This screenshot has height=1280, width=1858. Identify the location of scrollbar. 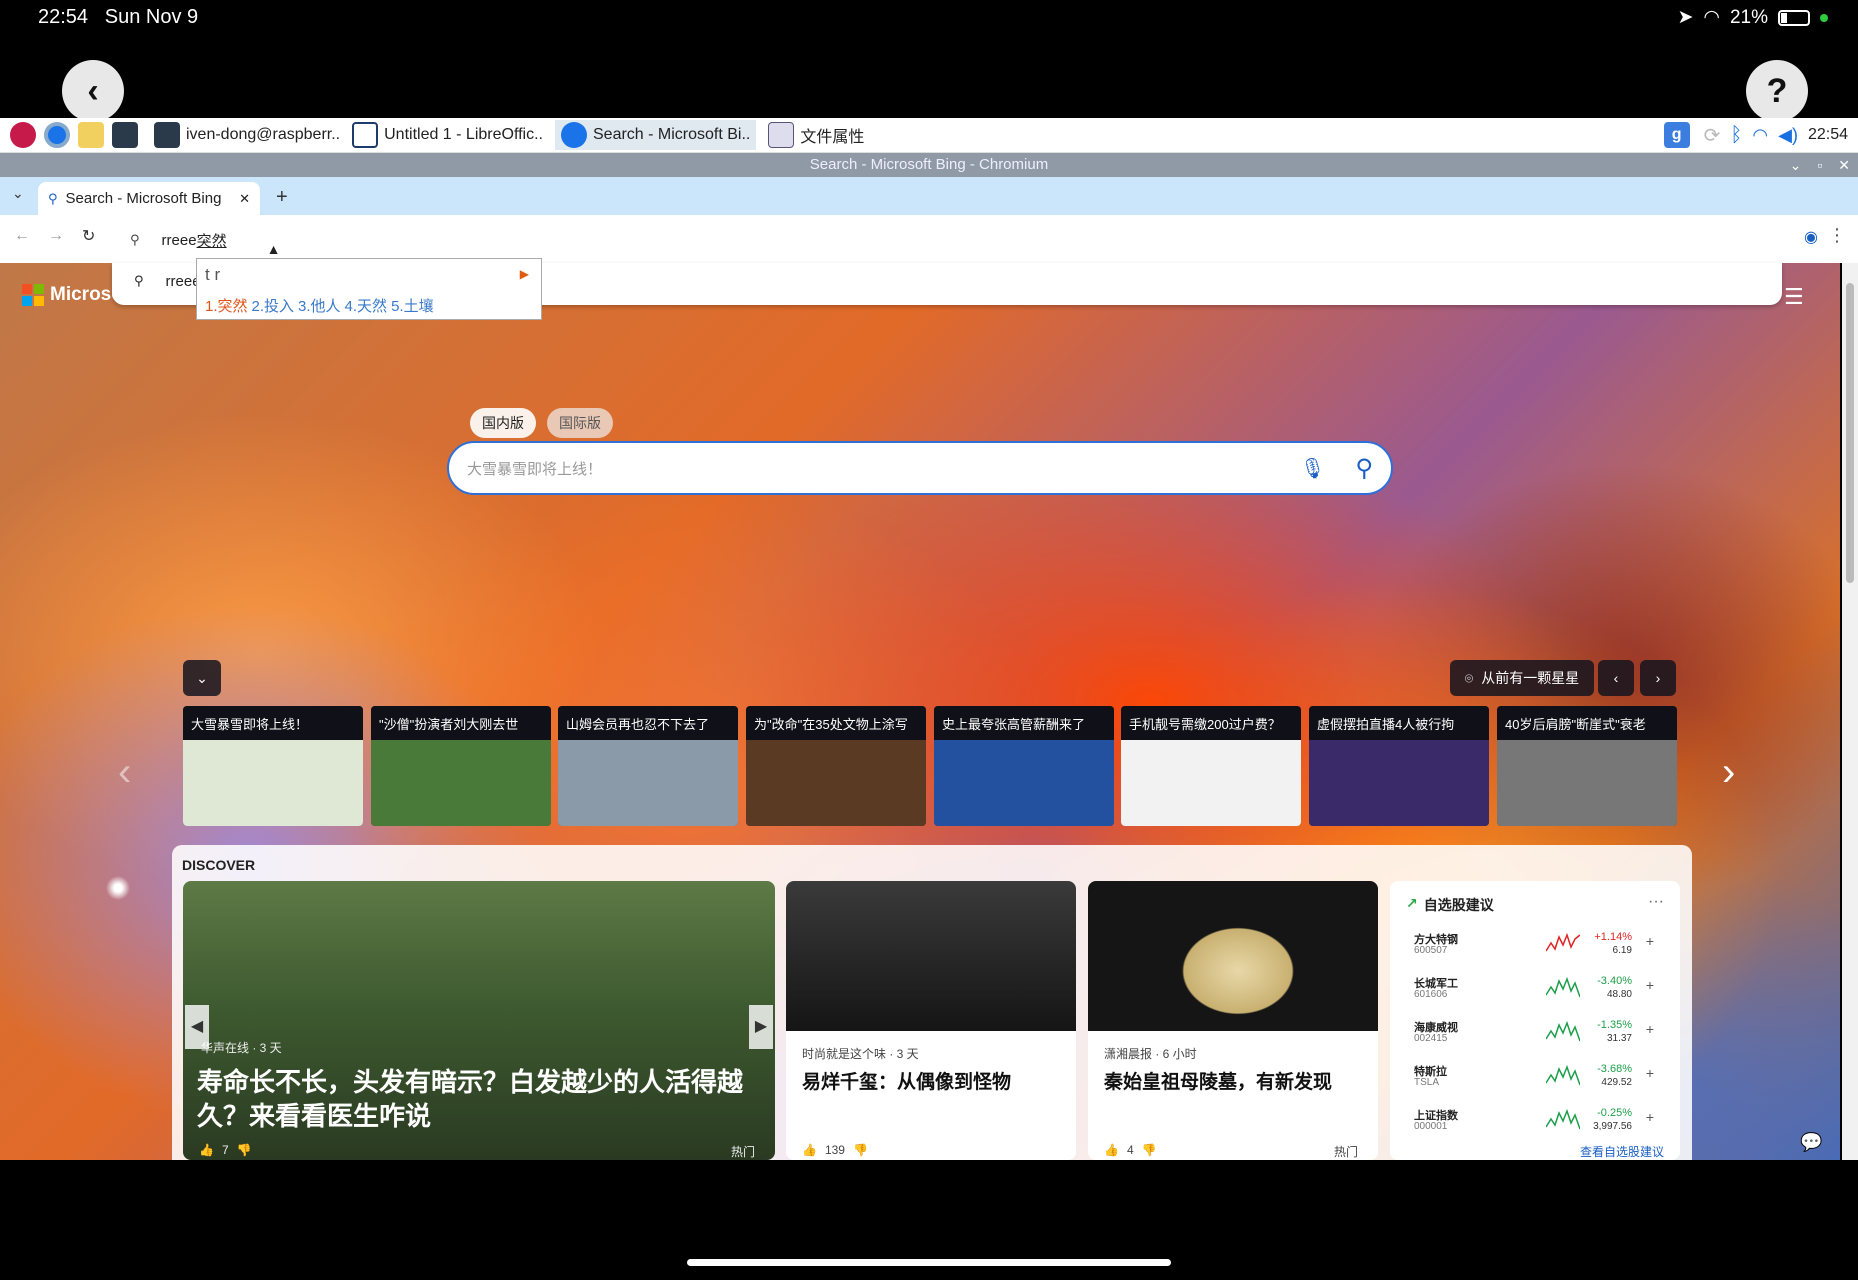
(1850, 711).